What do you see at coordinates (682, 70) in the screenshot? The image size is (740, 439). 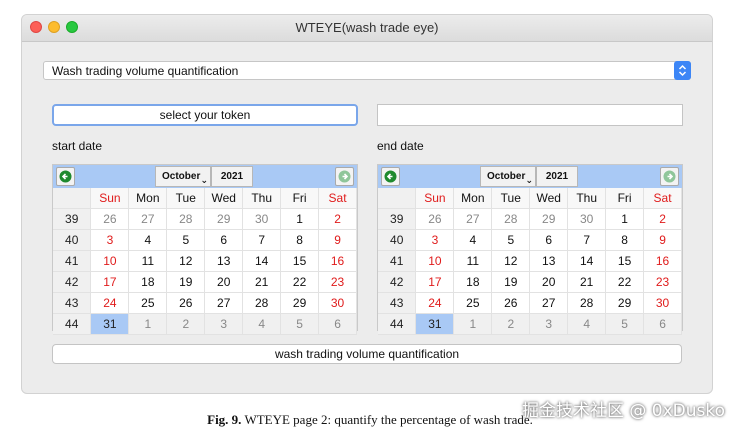 I see `updown-chevron-icon` at bounding box center [682, 70].